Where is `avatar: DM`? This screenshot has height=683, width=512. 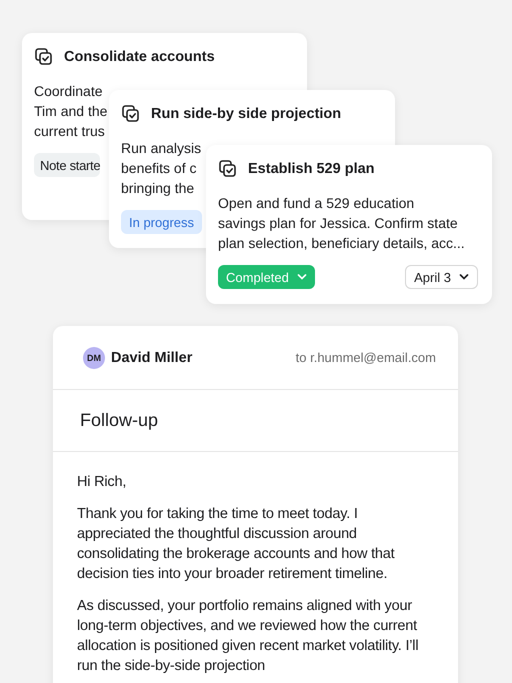 avatar: DM is located at coordinates (94, 357).